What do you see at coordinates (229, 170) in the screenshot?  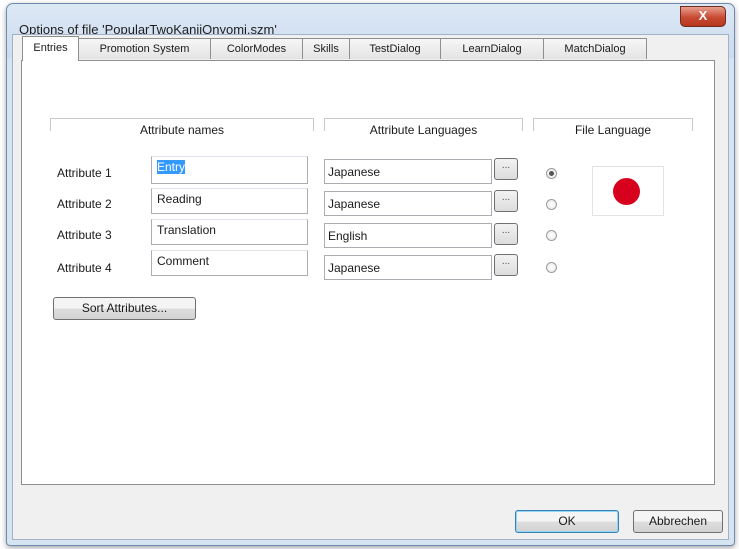 I see `attribute-1-name-input: Entry` at bounding box center [229, 170].